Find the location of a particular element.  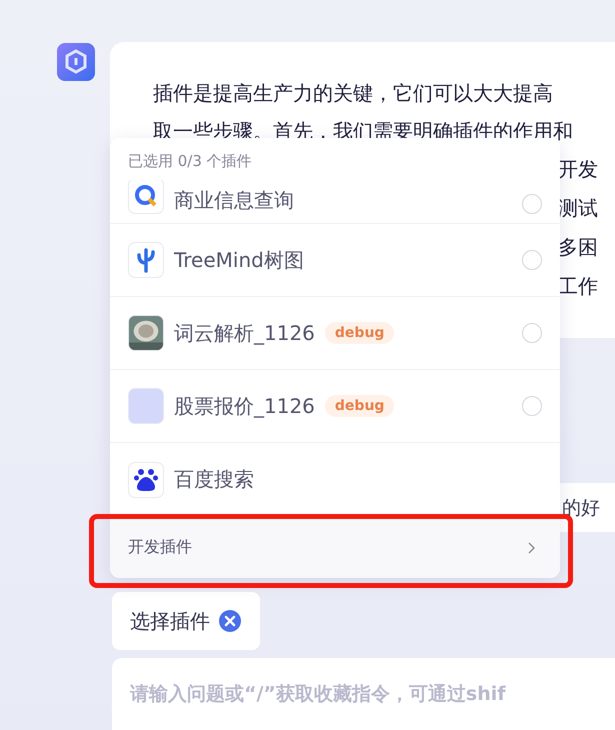

develop-plugin-row: 开发插件 is located at coordinates (335, 547).